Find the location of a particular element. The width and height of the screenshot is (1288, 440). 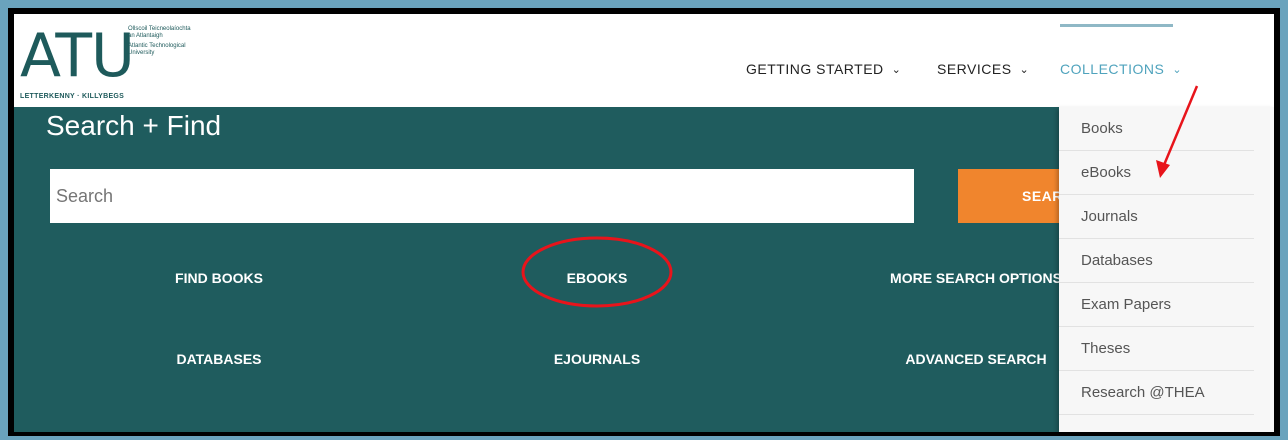

annotation-circle is located at coordinates (597, 272).